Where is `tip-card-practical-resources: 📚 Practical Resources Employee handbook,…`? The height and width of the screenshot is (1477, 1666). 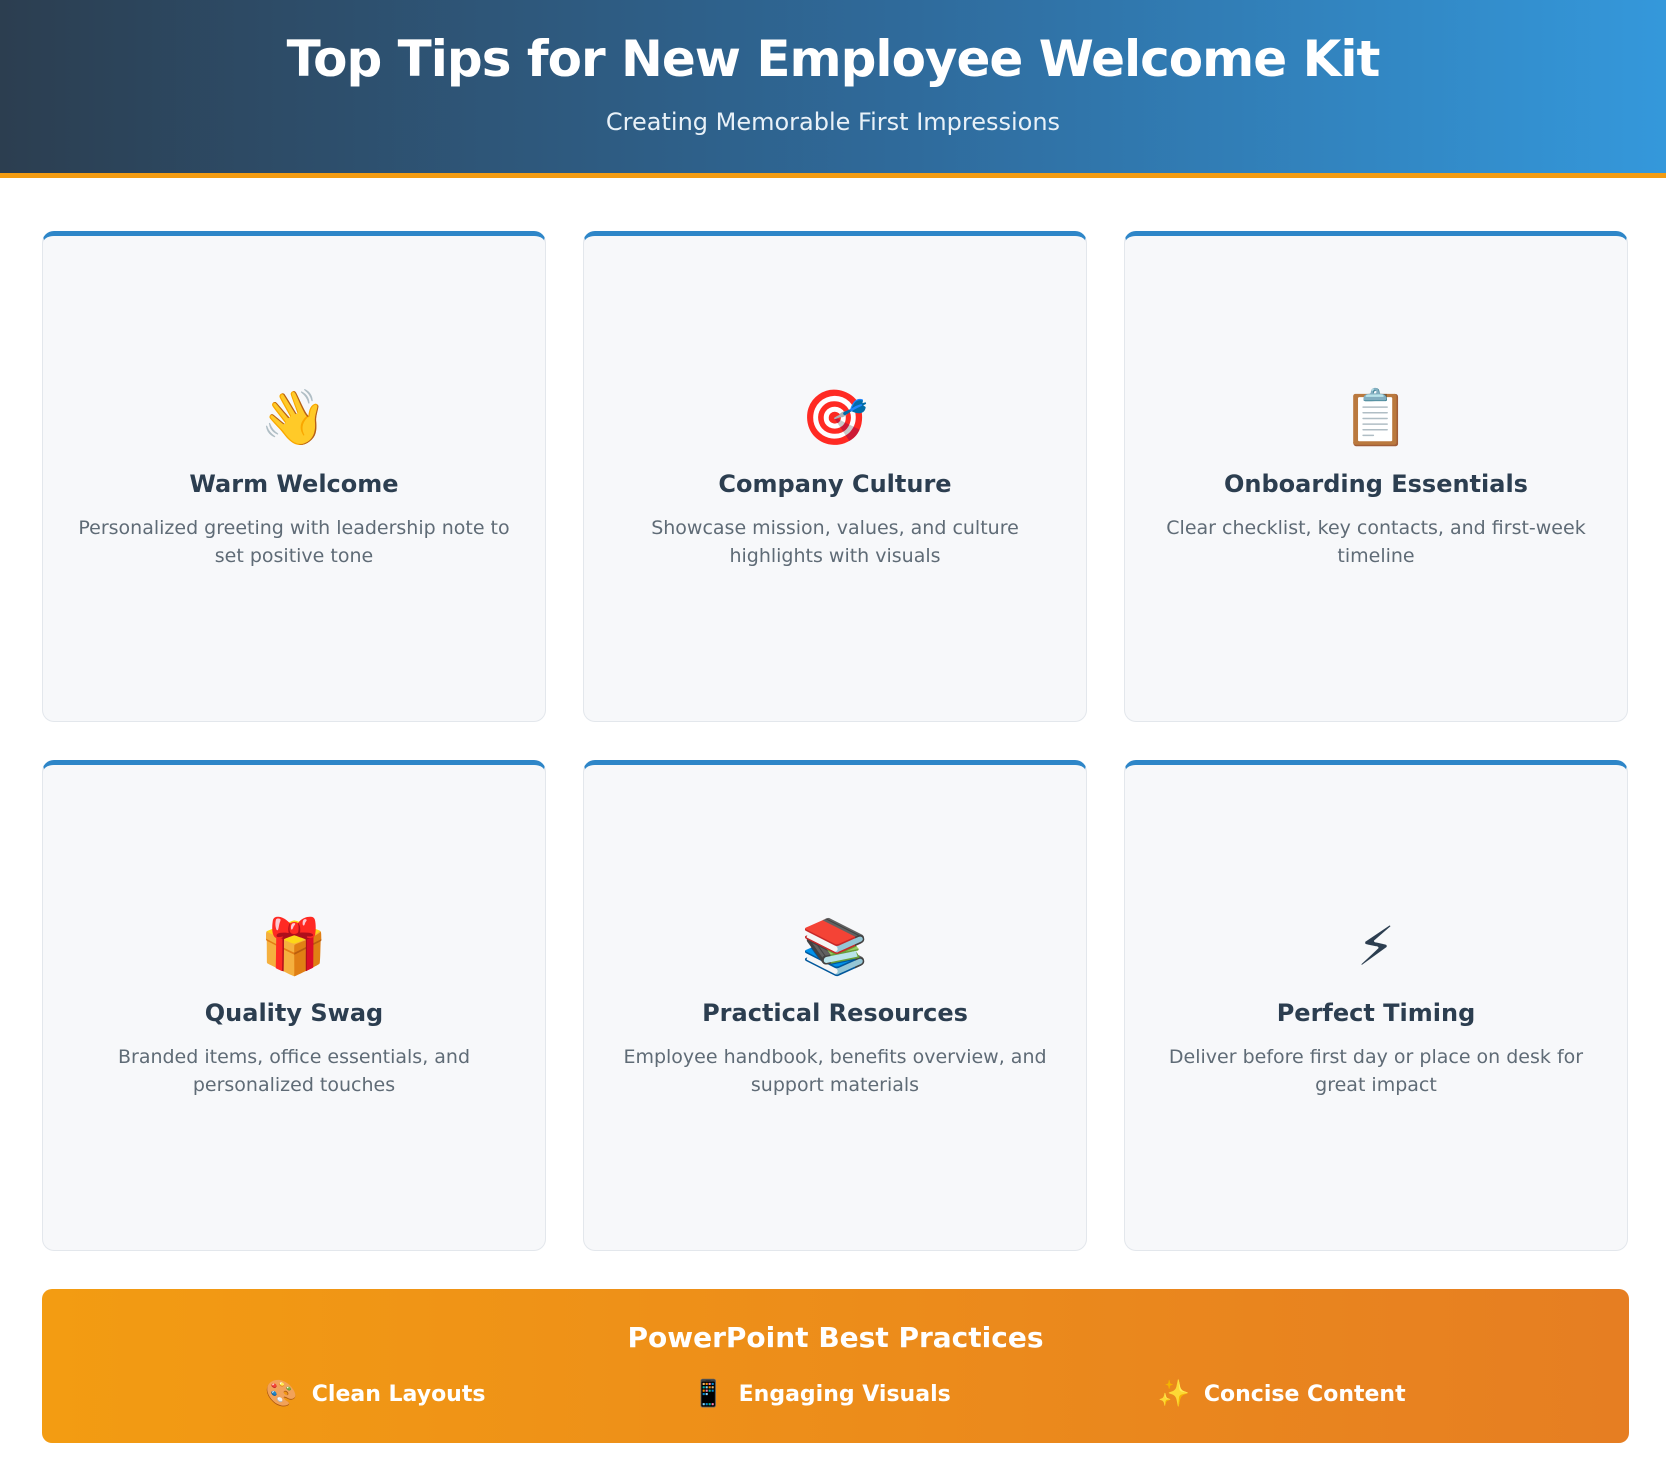
tip-card-practical-resources: 📚 Practical Resources Employee handbook,… is located at coordinates (835, 1005).